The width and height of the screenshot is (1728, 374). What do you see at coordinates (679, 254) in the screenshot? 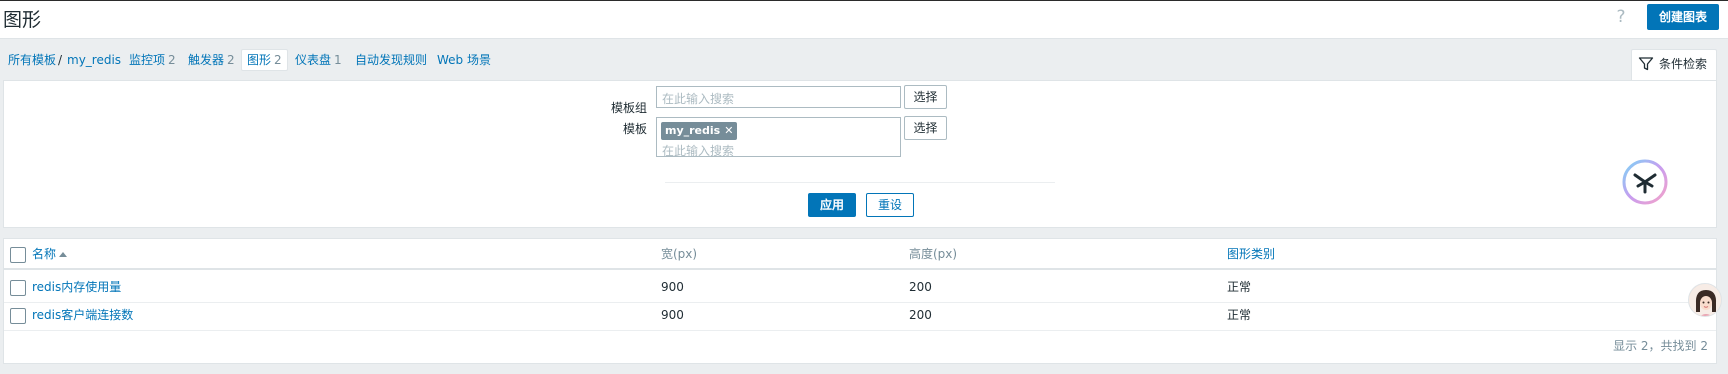
I see `column-width: 宽(px)` at bounding box center [679, 254].